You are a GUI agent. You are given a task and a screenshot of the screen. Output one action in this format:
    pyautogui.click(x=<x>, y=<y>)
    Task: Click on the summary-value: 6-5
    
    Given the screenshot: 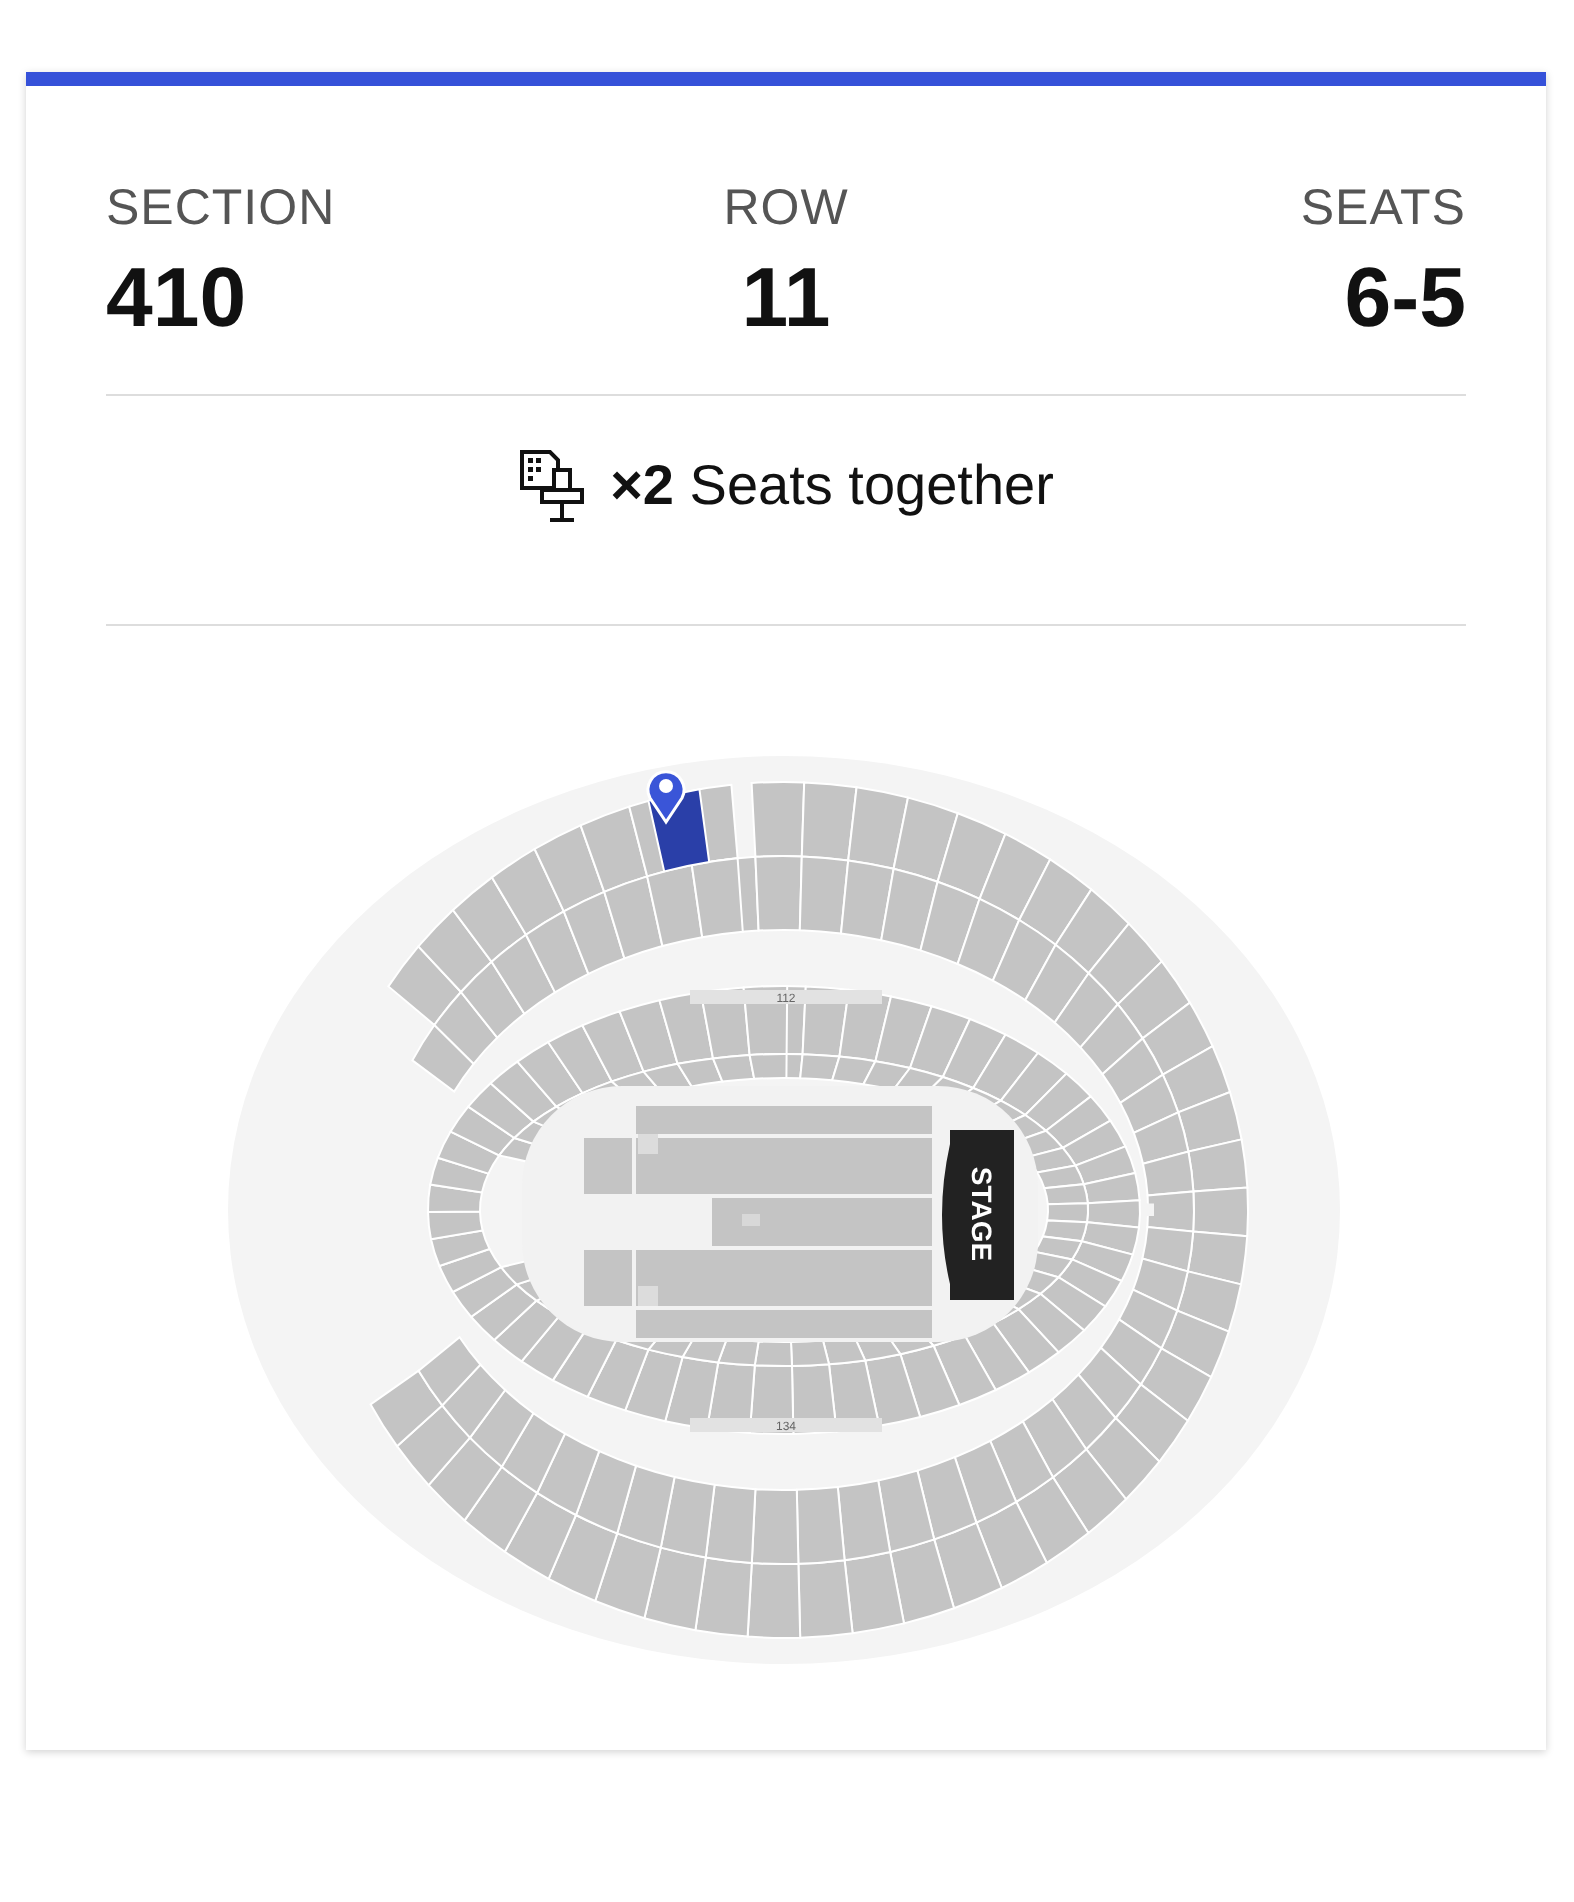 What is the action you would take?
    pyautogui.click(x=1405, y=298)
    